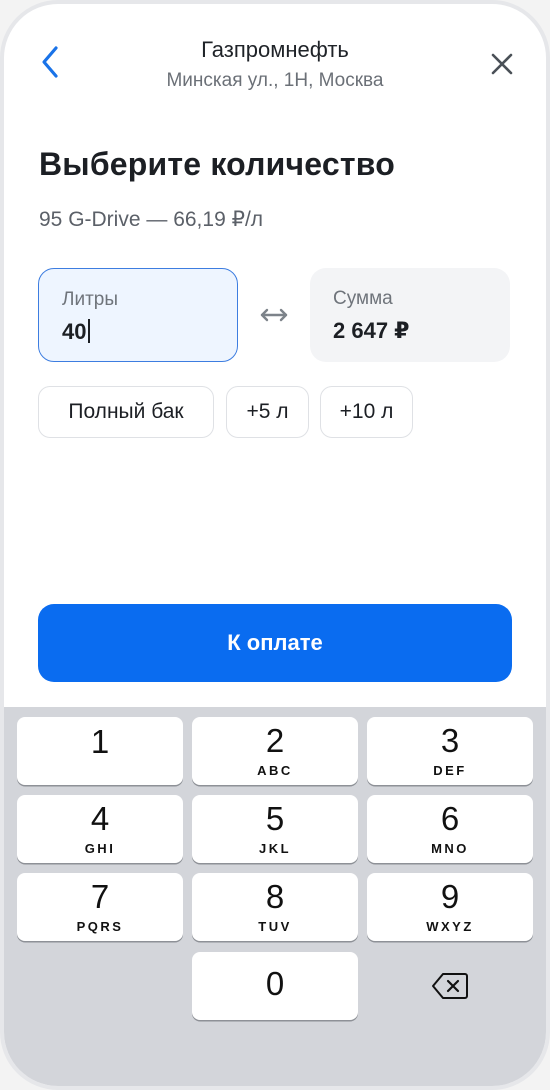 The width and height of the screenshot is (550, 1090). Describe the element at coordinates (275, 49) in the screenshot. I see `station-name: Газпромнефть` at that location.